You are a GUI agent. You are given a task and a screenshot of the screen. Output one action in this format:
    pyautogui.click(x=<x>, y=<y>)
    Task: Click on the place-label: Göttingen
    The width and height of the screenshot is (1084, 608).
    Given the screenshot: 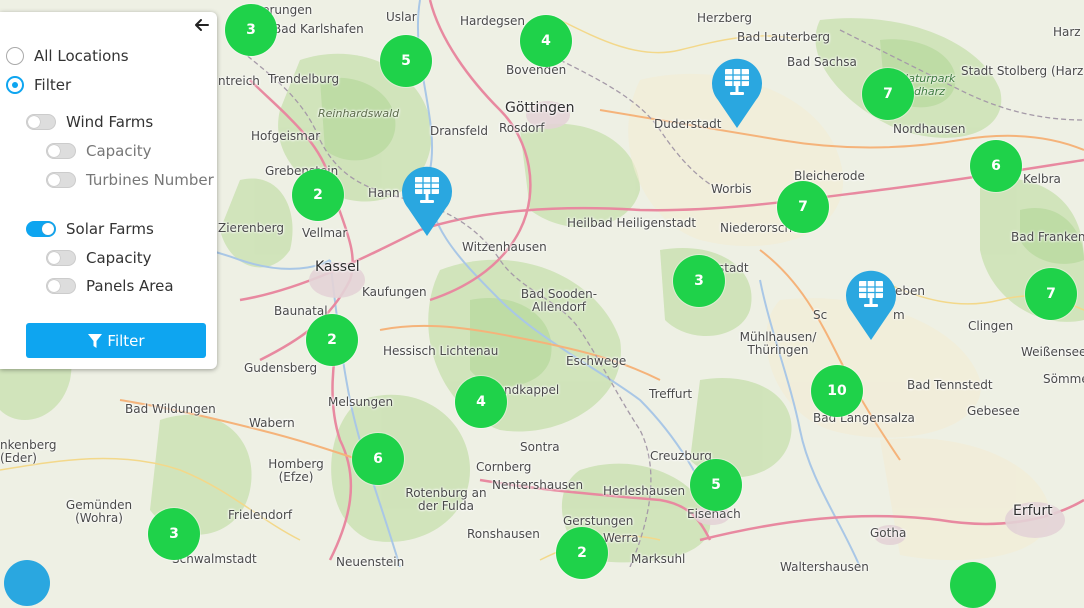 What is the action you would take?
    pyautogui.click(x=540, y=108)
    